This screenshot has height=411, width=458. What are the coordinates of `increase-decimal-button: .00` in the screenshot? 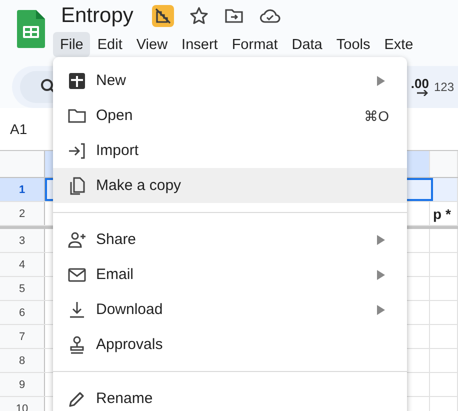 It's located at (419, 87).